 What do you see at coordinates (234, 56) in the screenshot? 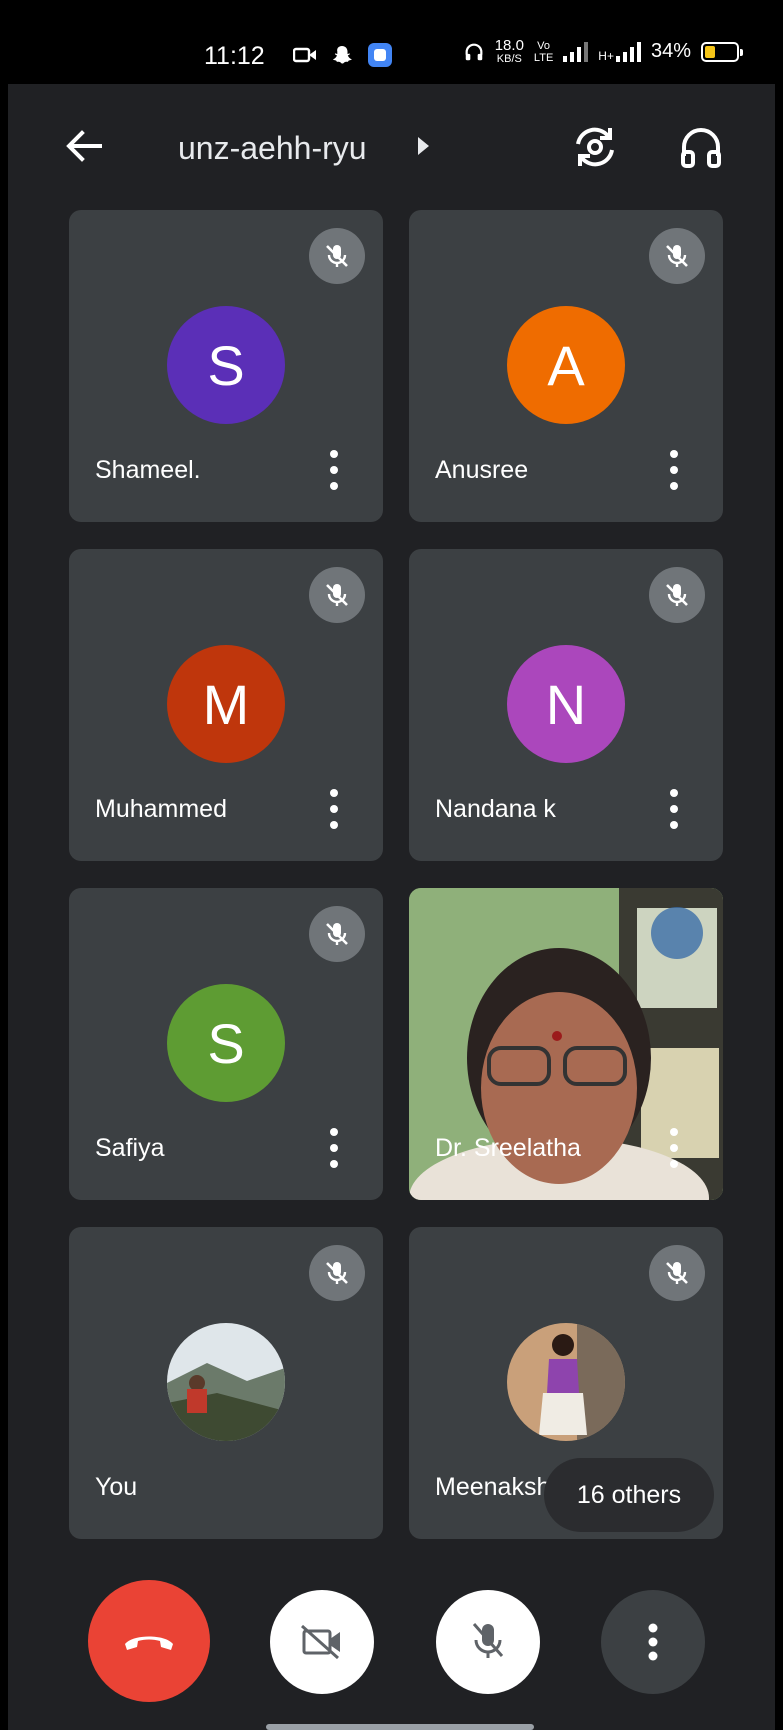
I see `status-time: 11:12` at bounding box center [234, 56].